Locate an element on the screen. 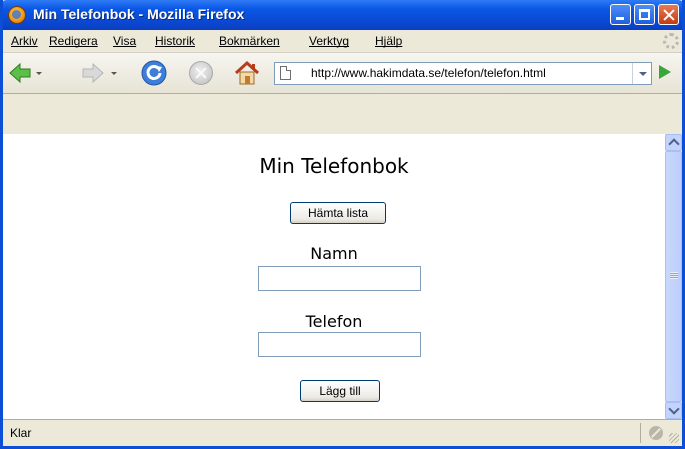 This screenshot has height=449, width=685. page-icon is located at coordinates (285, 73).